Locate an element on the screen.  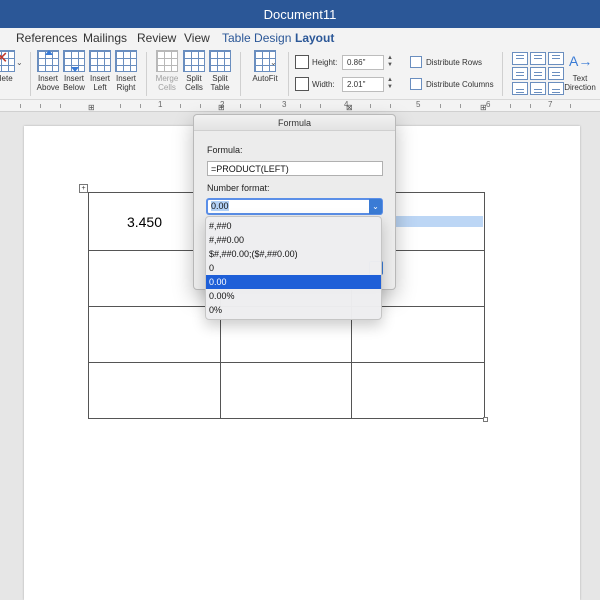
insert-left-button: Insert Left is located at coordinates (100, 71).